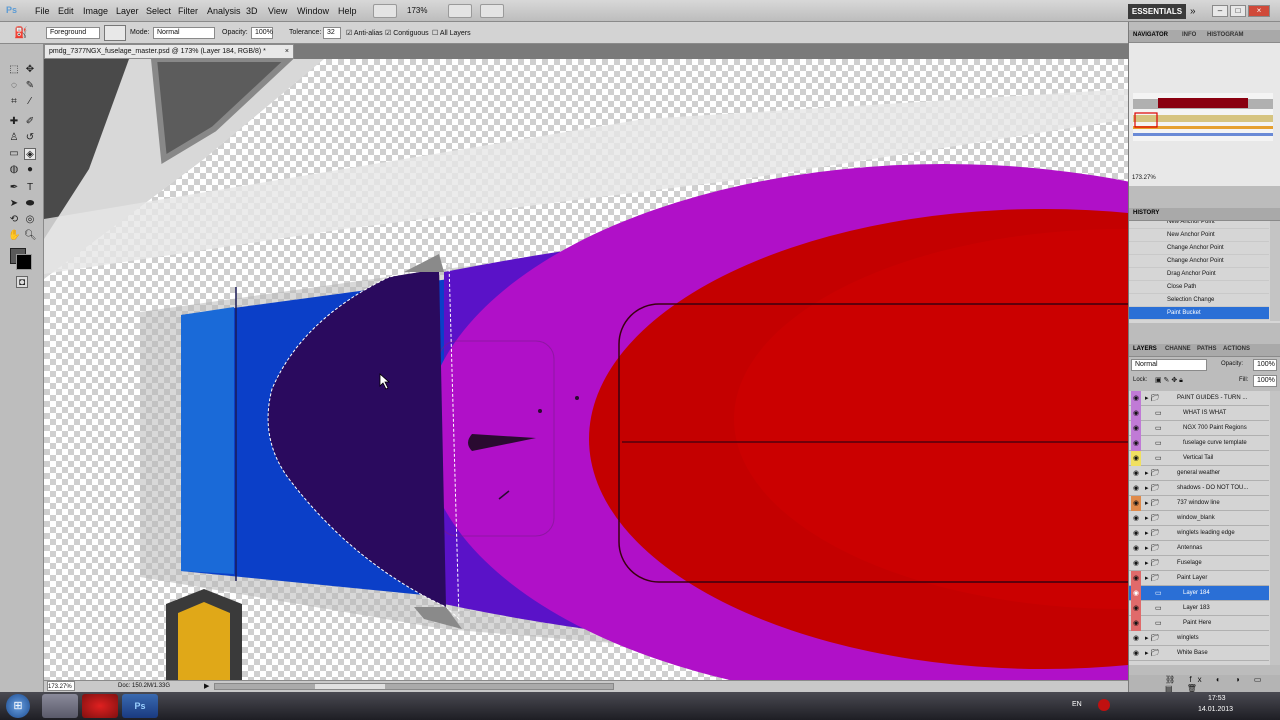  What do you see at coordinates (1199, 458) in the screenshot?
I see `layer-row: ◉ ▭ Vertical Tail` at bounding box center [1199, 458].